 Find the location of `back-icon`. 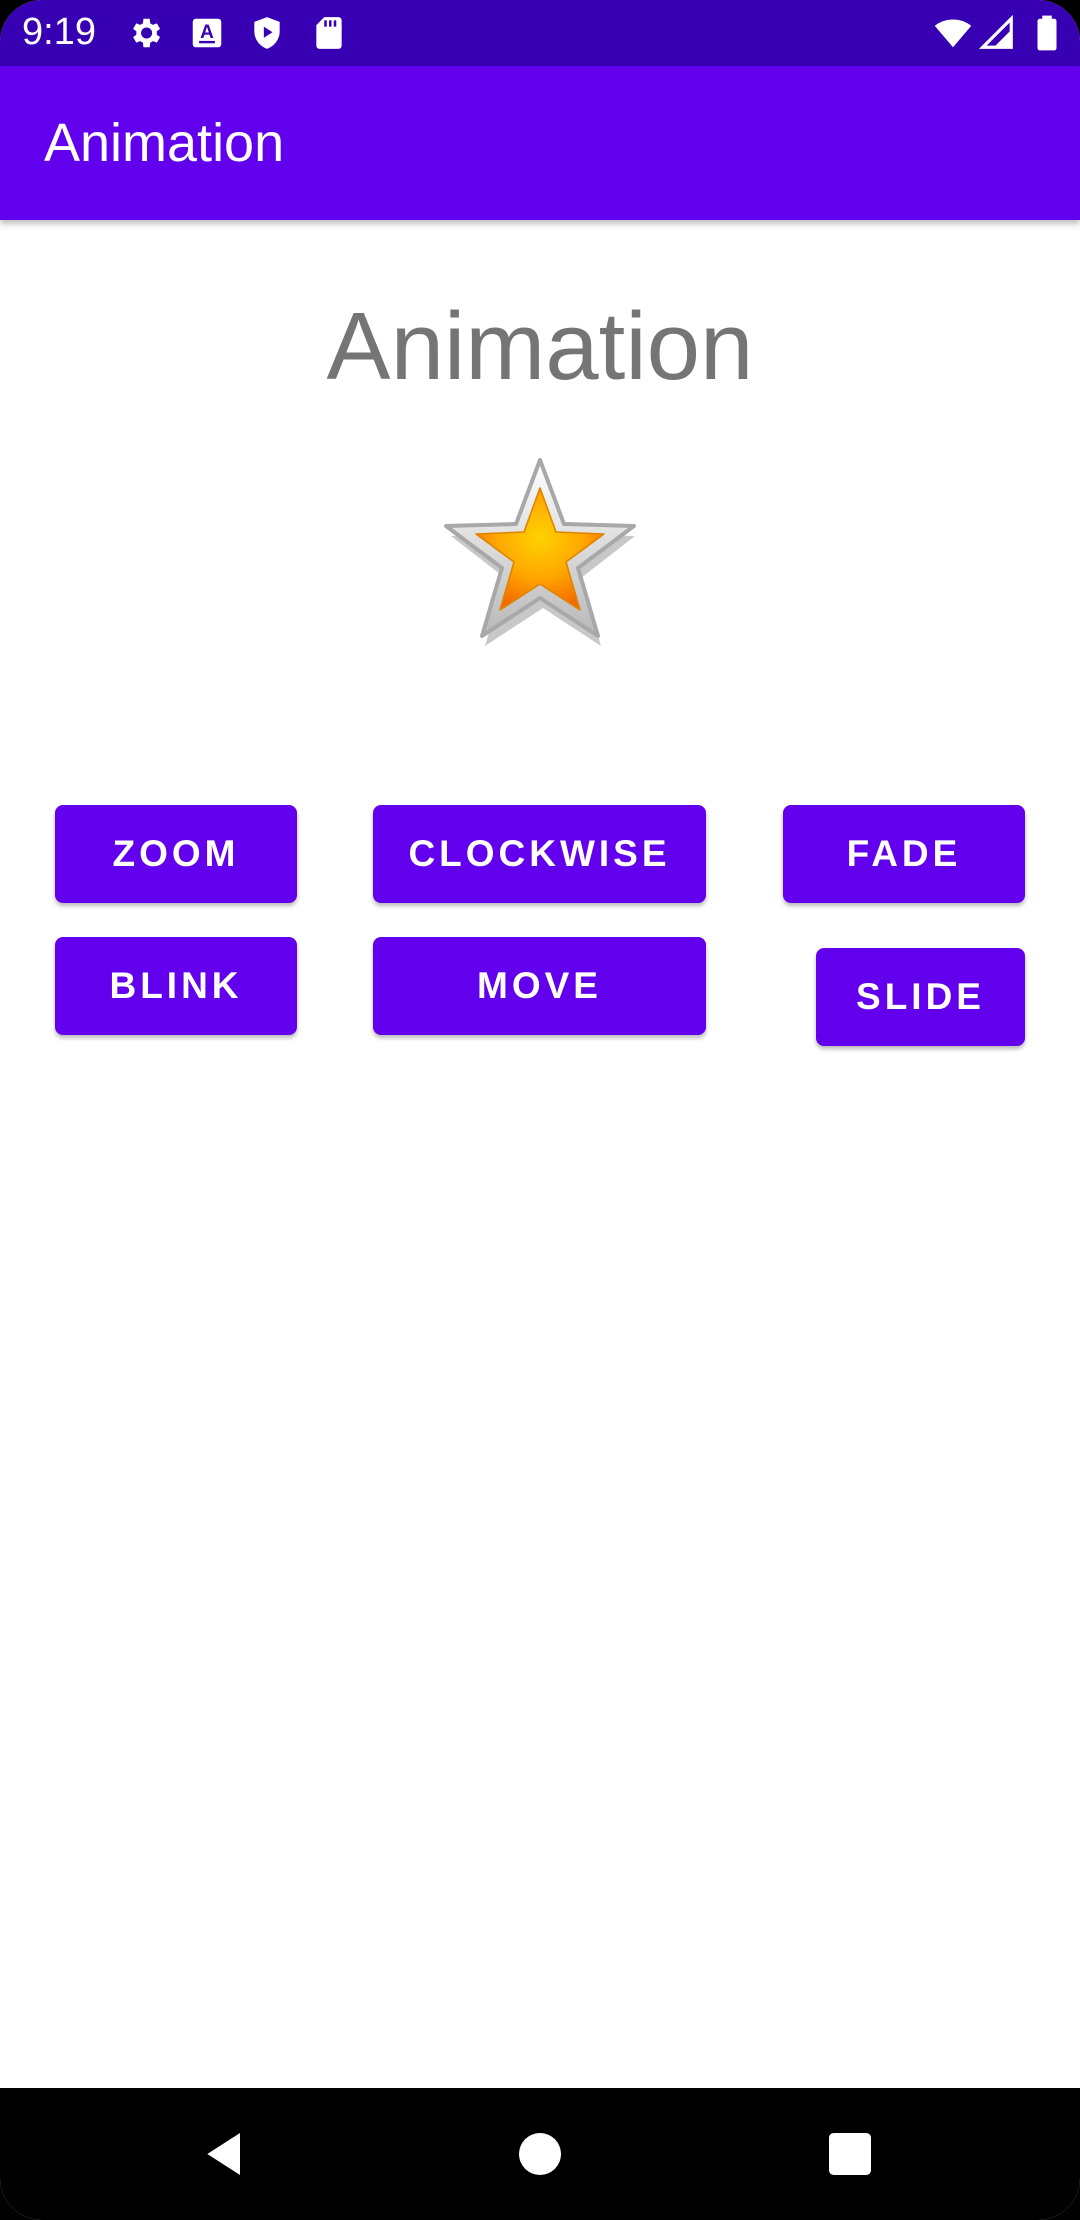

back-icon is located at coordinates (226, 2154).